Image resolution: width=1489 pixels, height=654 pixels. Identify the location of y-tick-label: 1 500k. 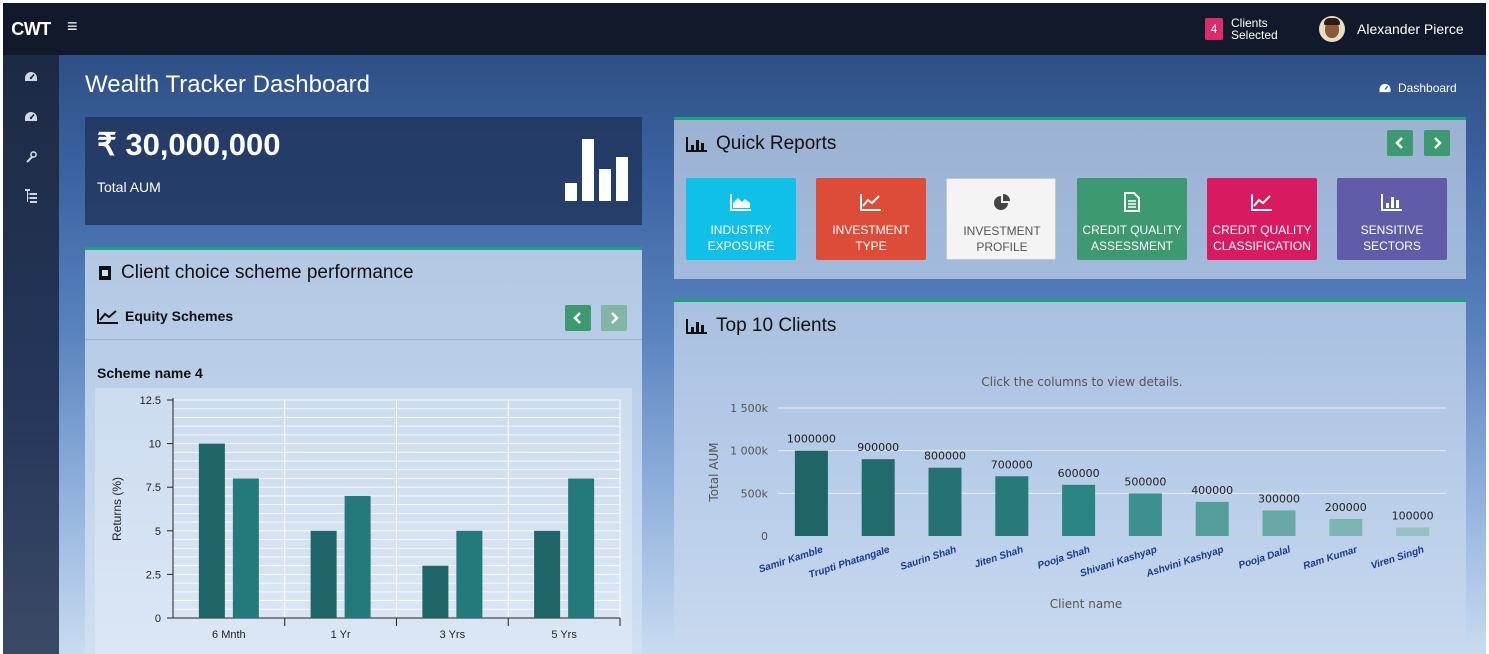
(749, 408).